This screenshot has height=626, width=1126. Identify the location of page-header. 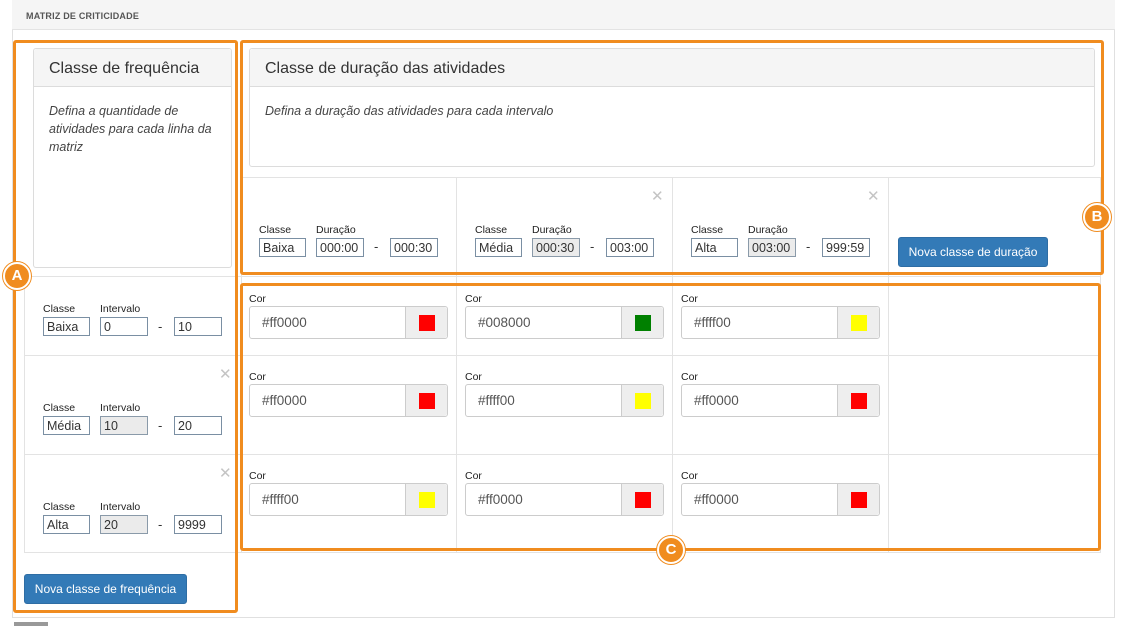
(563, 15).